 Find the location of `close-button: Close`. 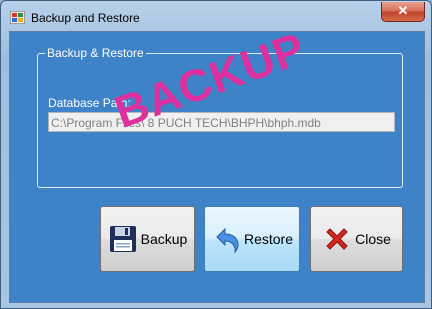

close-button: Close is located at coordinates (356, 239).